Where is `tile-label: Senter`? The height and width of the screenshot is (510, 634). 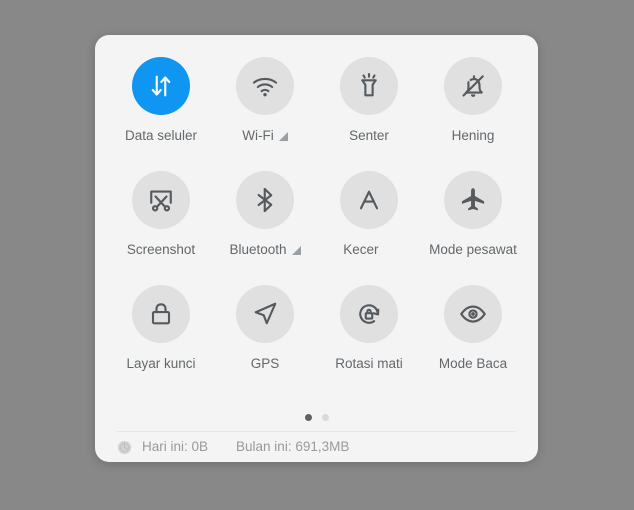 tile-label: Senter is located at coordinates (369, 135).